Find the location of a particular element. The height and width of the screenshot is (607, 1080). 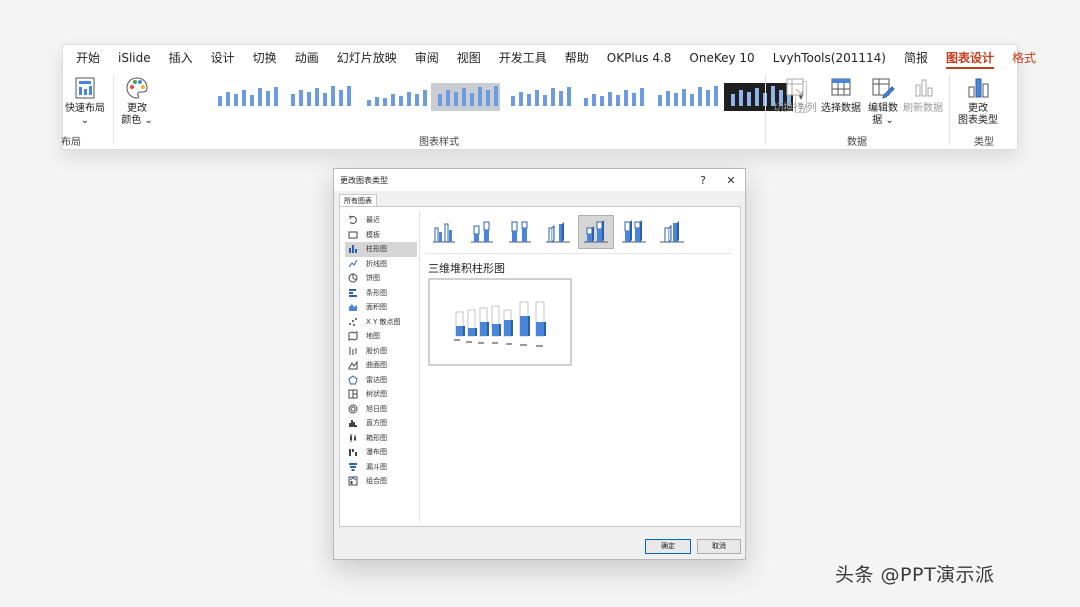

category-histogram: 直方图 is located at coordinates (381, 423).